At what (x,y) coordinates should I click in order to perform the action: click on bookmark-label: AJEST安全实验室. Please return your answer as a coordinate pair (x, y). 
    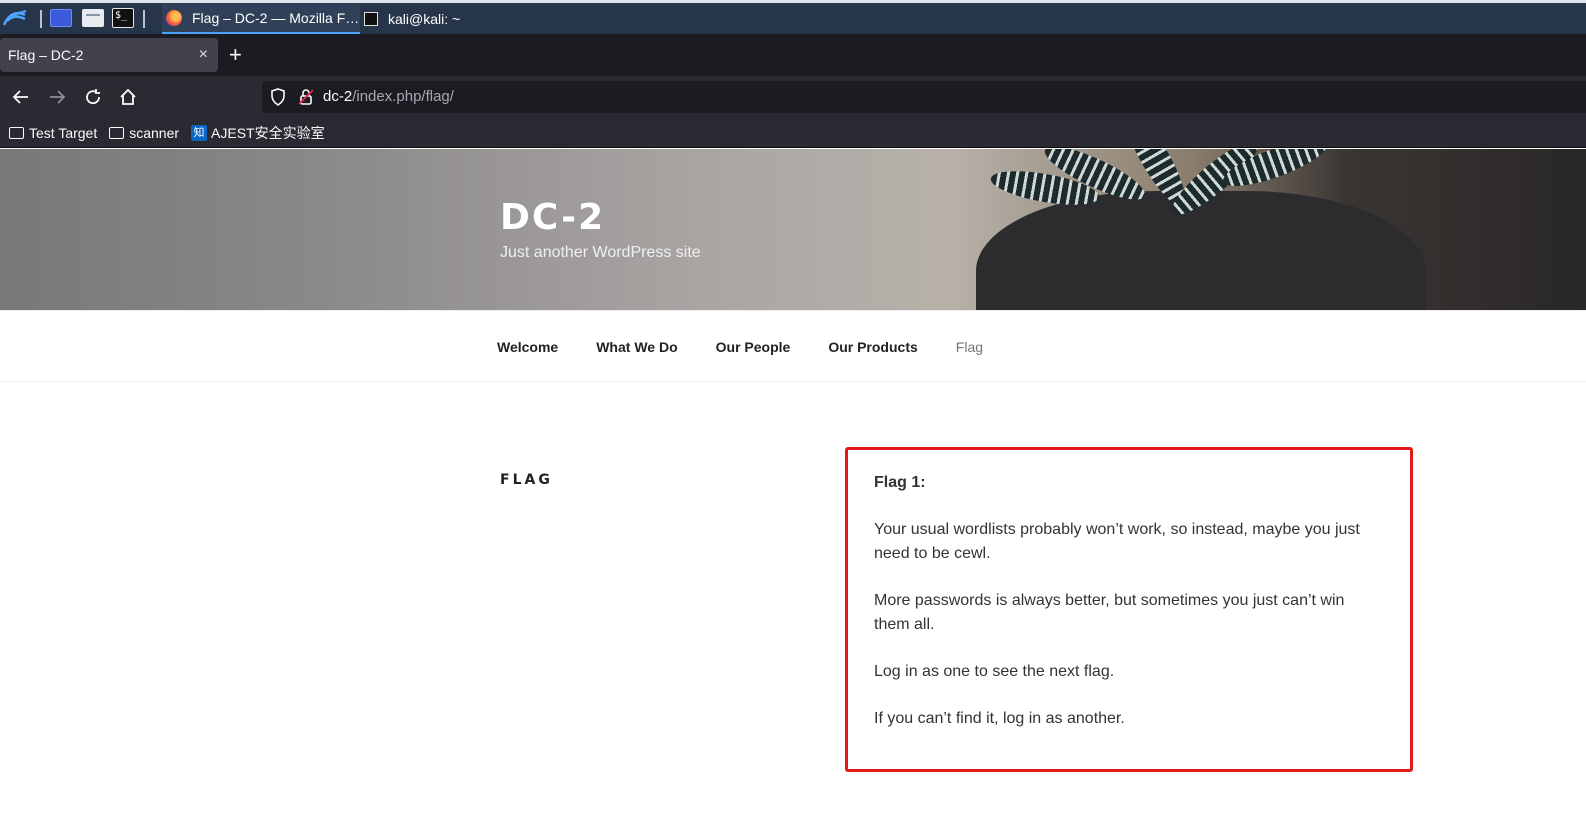
    Looking at the image, I should click on (268, 132).